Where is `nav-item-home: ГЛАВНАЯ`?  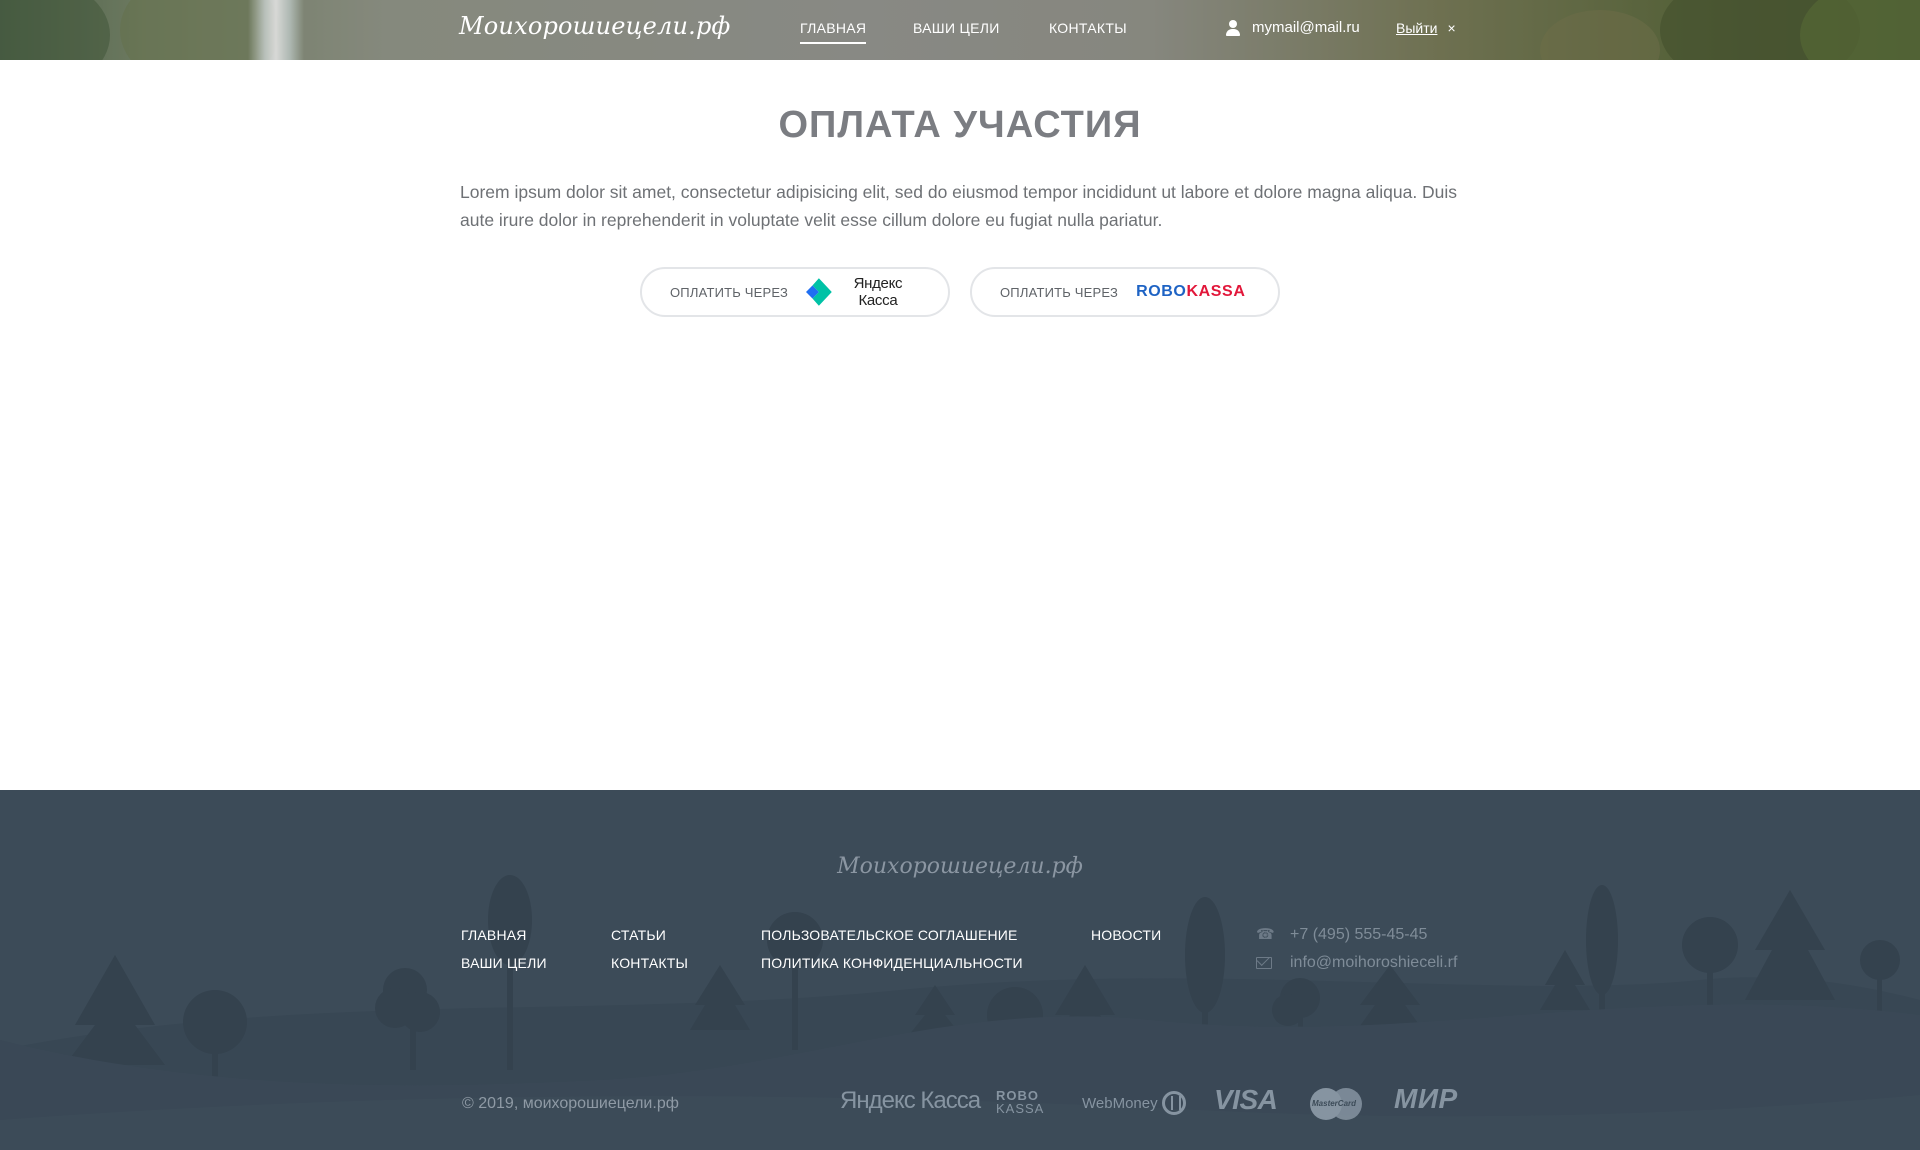 nav-item-home: ГЛАВНАЯ is located at coordinates (833, 32).